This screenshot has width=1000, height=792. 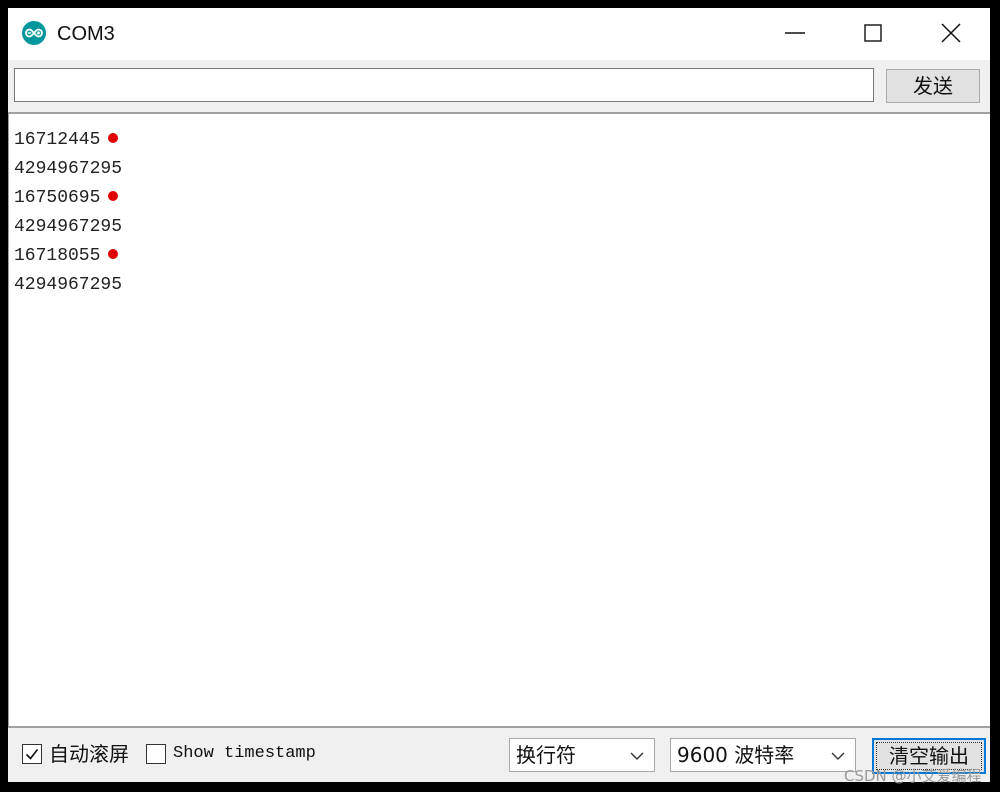 I want to click on autoscroll-checkbox, so click(x=32, y=754).